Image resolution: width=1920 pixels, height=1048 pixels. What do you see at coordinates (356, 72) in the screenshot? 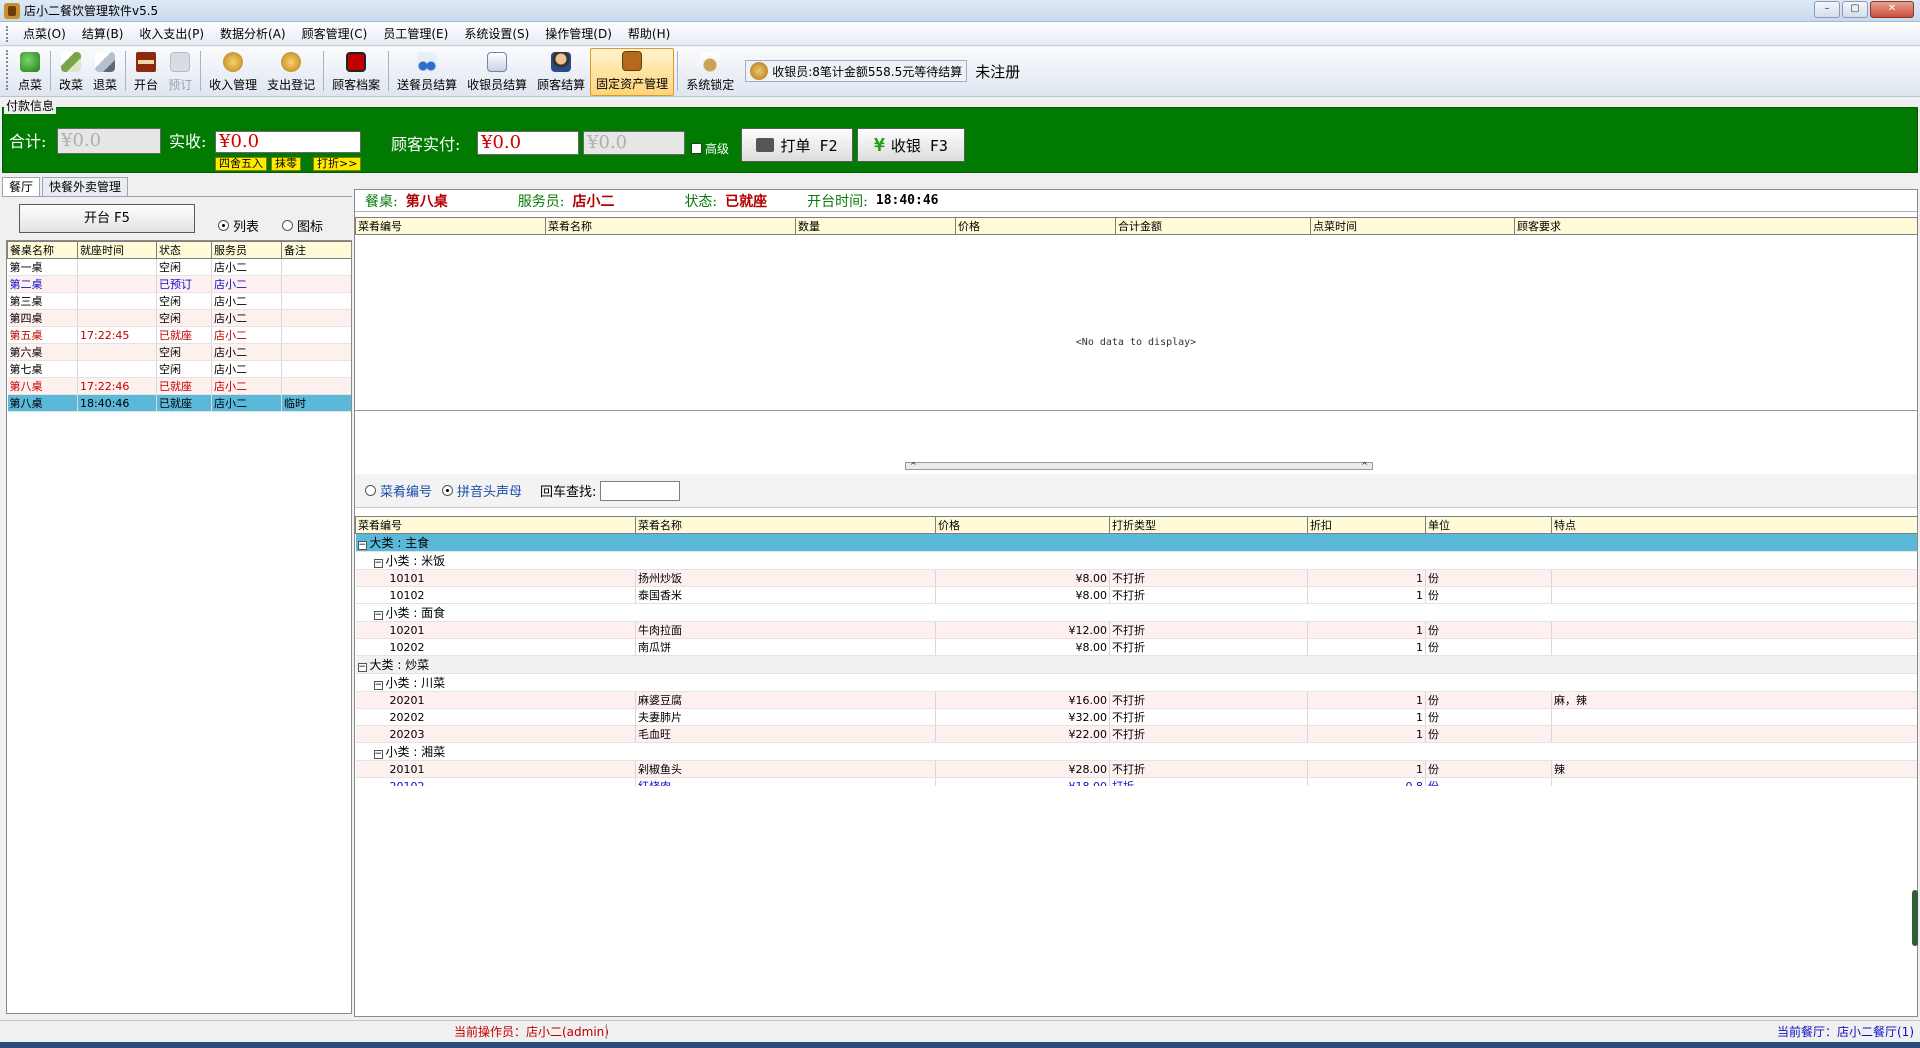
I see `customer-archive-button: 顾客档案` at bounding box center [356, 72].